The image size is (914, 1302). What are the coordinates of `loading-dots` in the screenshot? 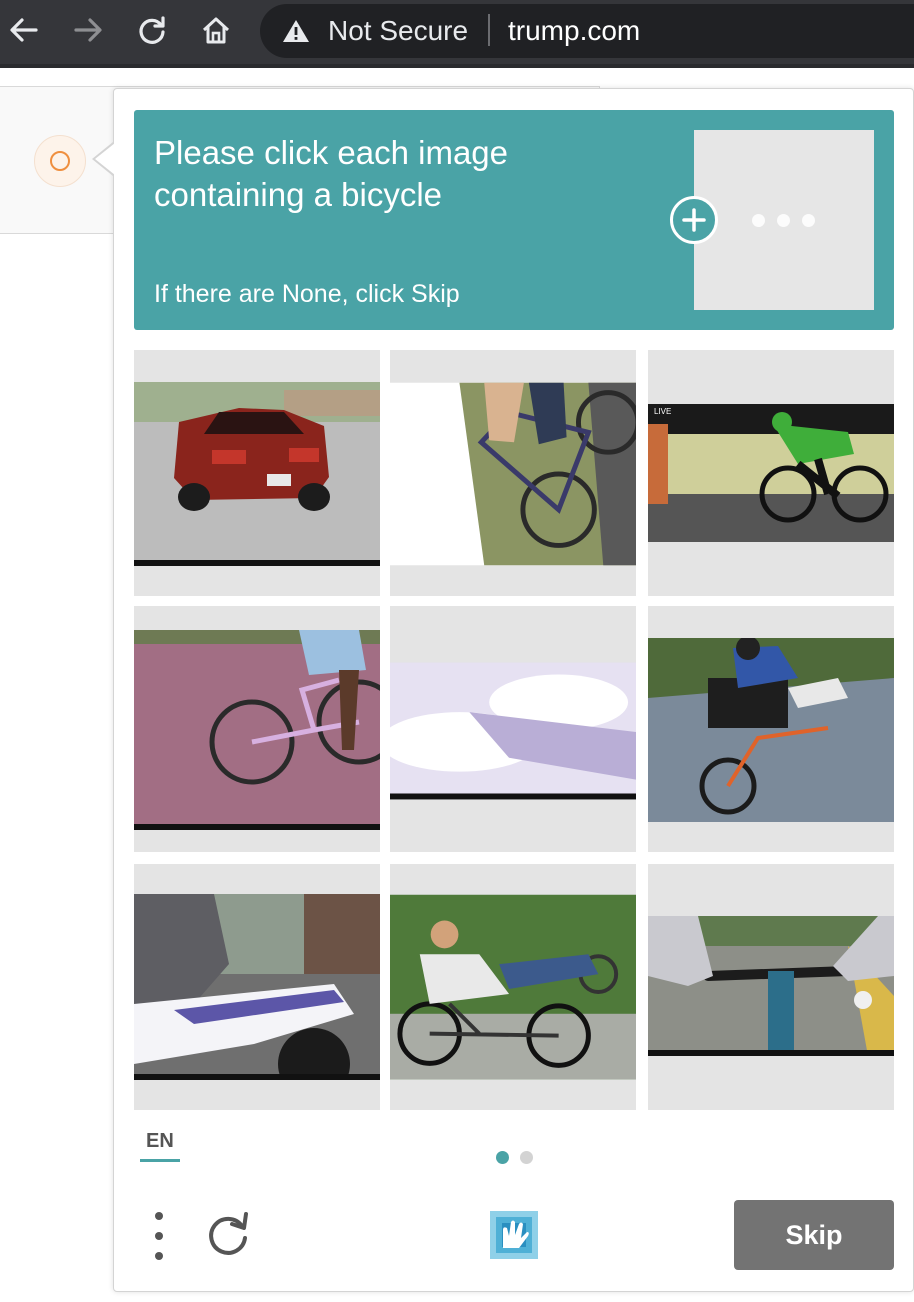 It's located at (783, 220).